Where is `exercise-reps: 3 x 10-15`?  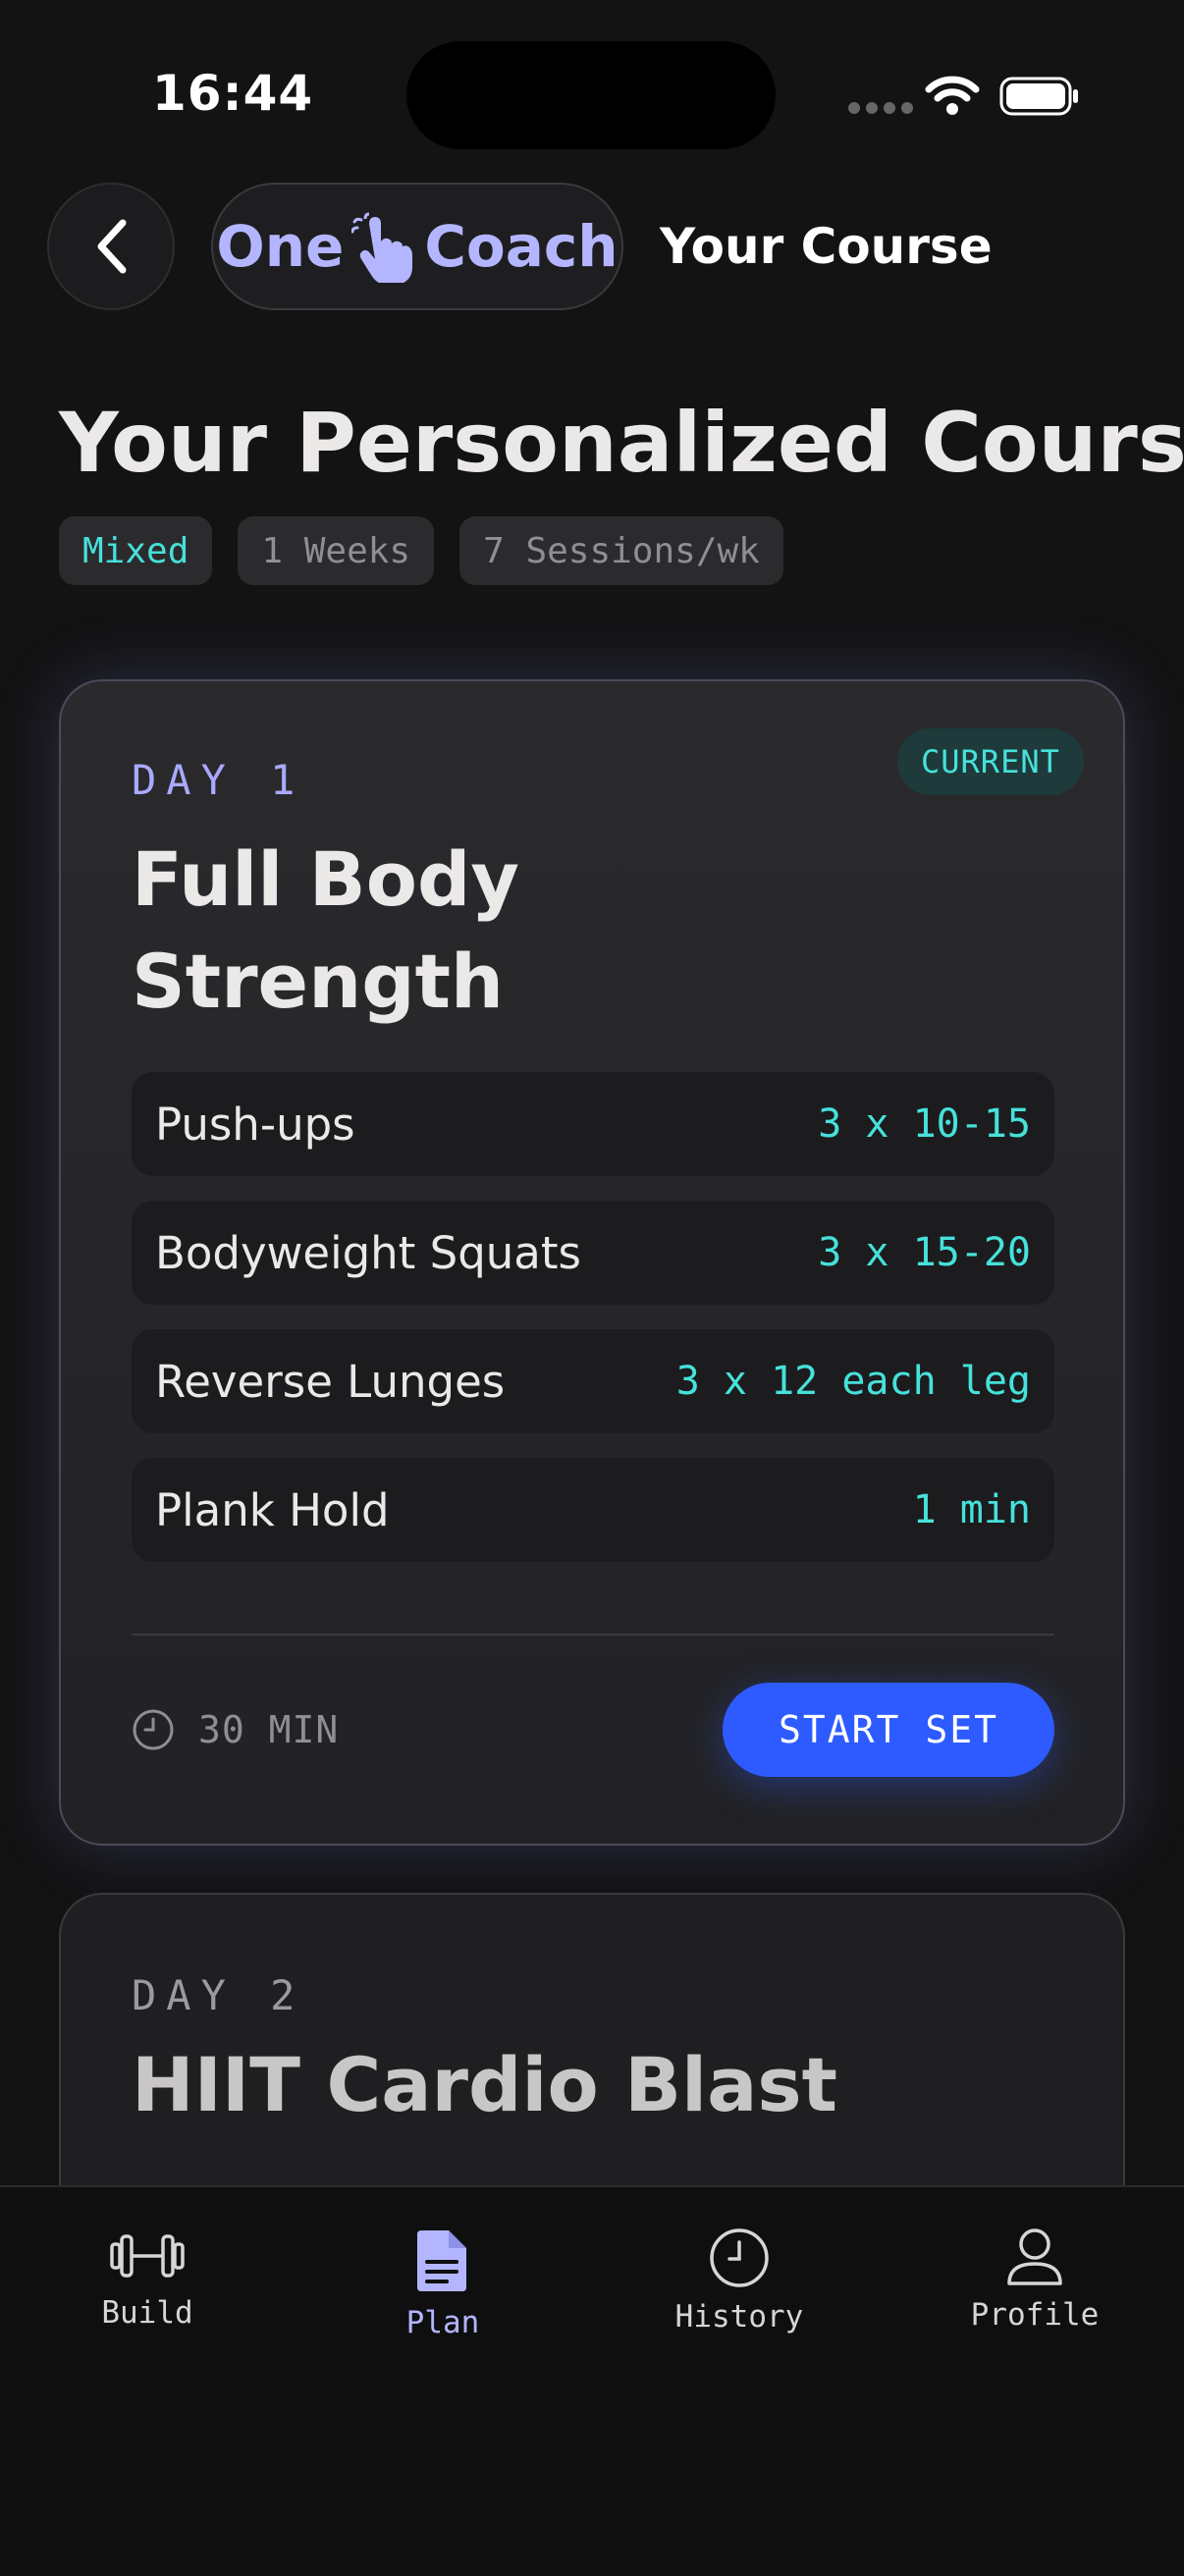 exercise-reps: 3 x 10-15 is located at coordinates (924, 1124).